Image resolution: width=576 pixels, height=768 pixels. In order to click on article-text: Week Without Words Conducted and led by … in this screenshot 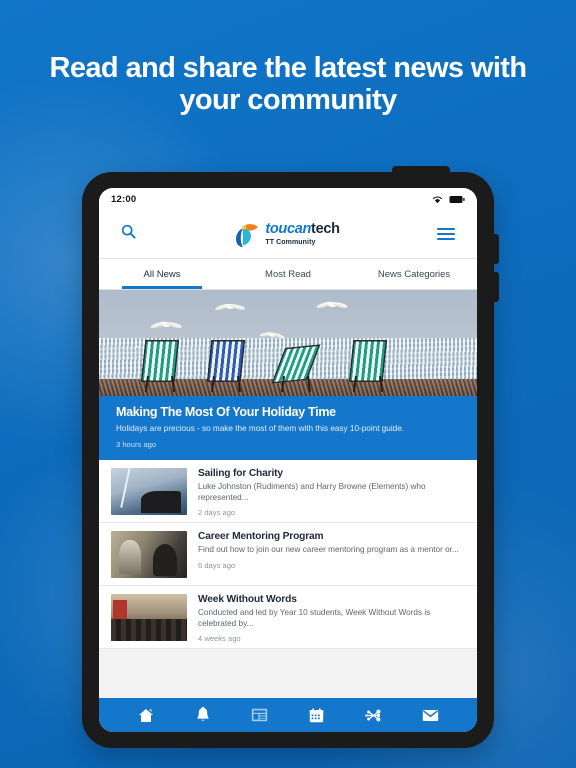, I will do `click(330, 618)`.